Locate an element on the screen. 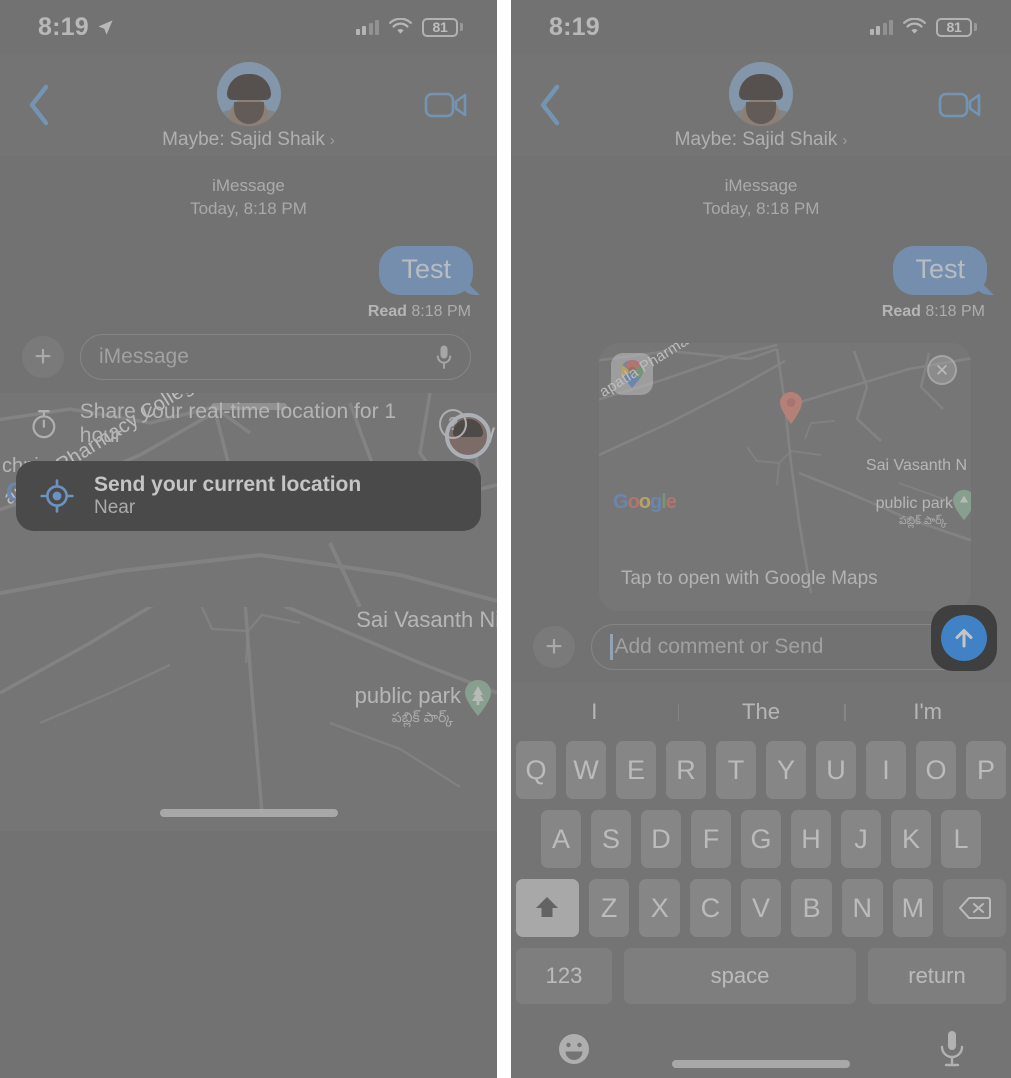  key-k: K is located at coordinates (911, 839).